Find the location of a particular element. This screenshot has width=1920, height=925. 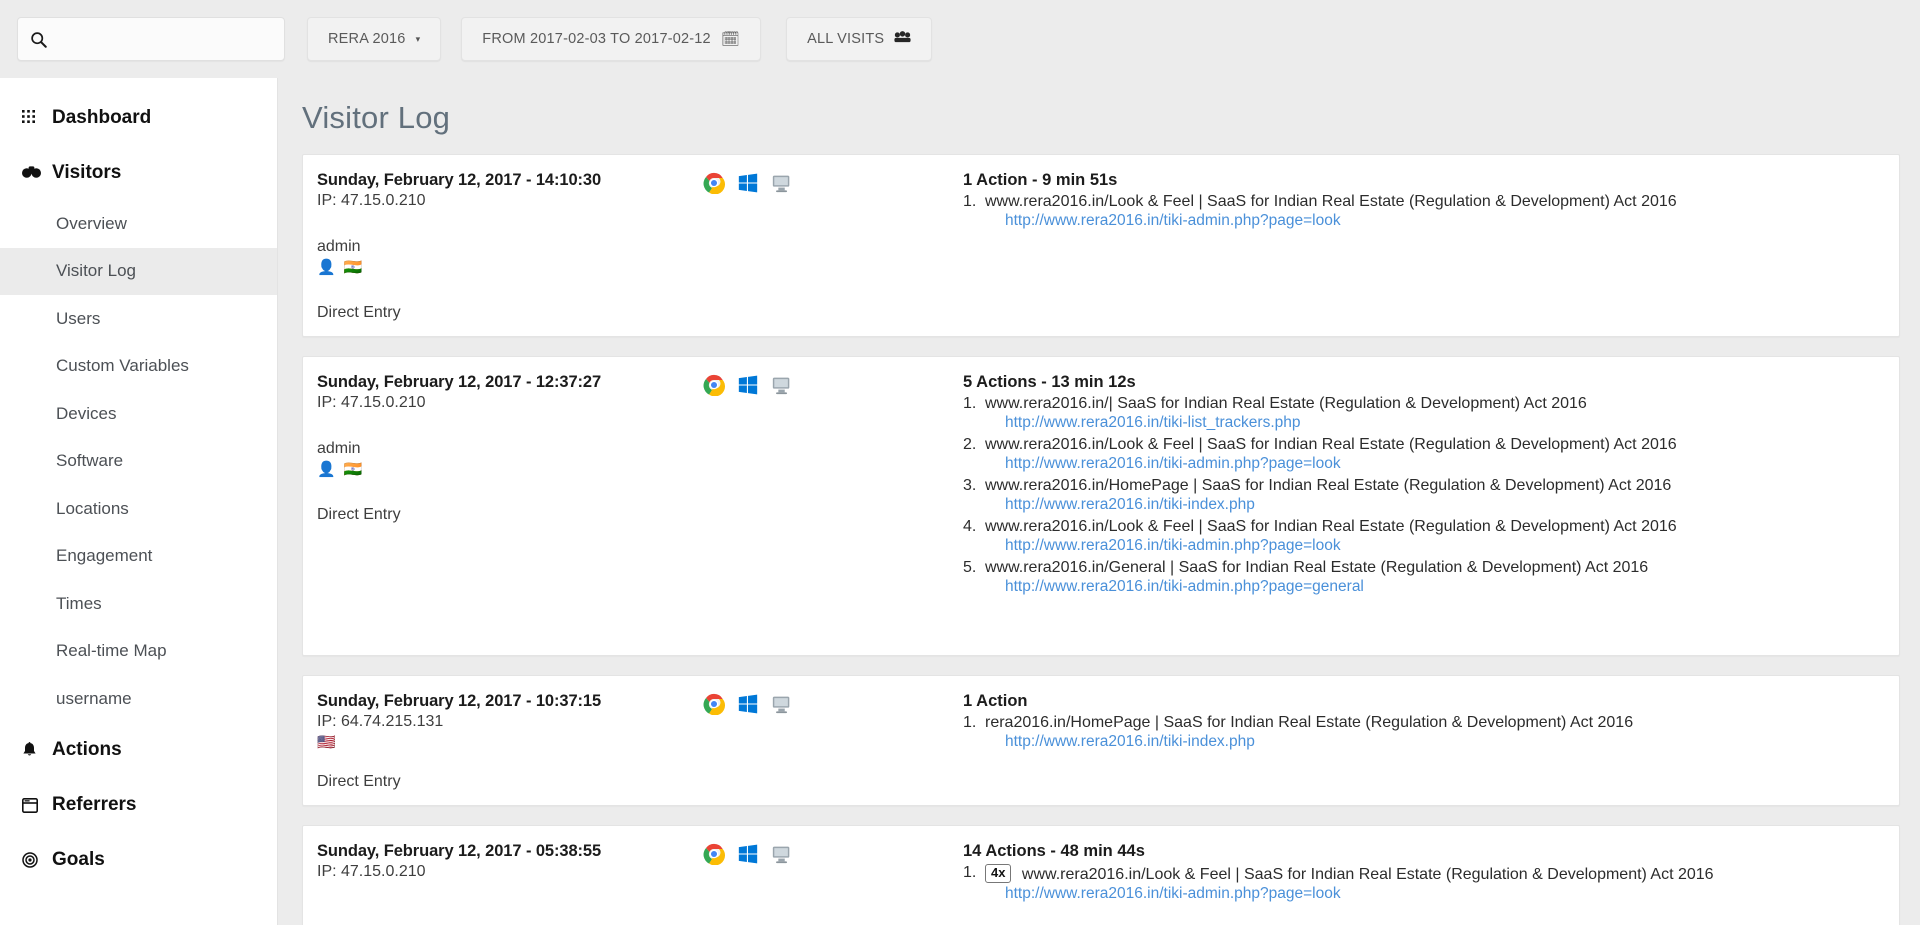

sidebar-item-label: Referrers is located at coordinates (94, 804).